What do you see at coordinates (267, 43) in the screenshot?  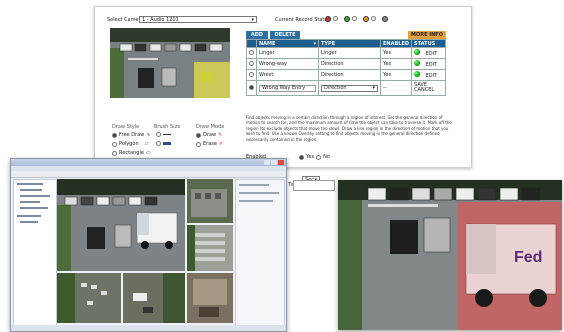 I see `col-name: NAME` at bounding box center [267, 43].